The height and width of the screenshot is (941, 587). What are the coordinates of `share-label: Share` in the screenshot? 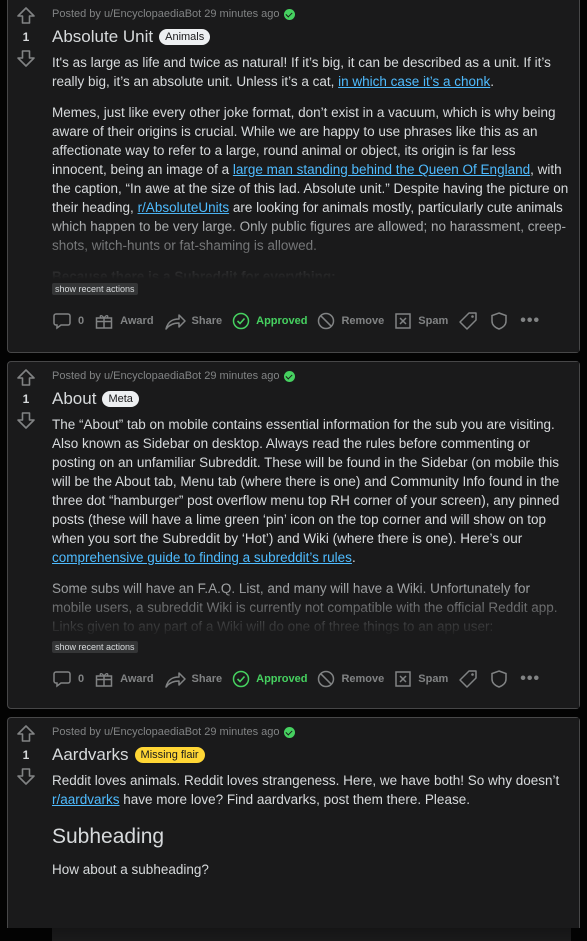 It's located at (207, 321).